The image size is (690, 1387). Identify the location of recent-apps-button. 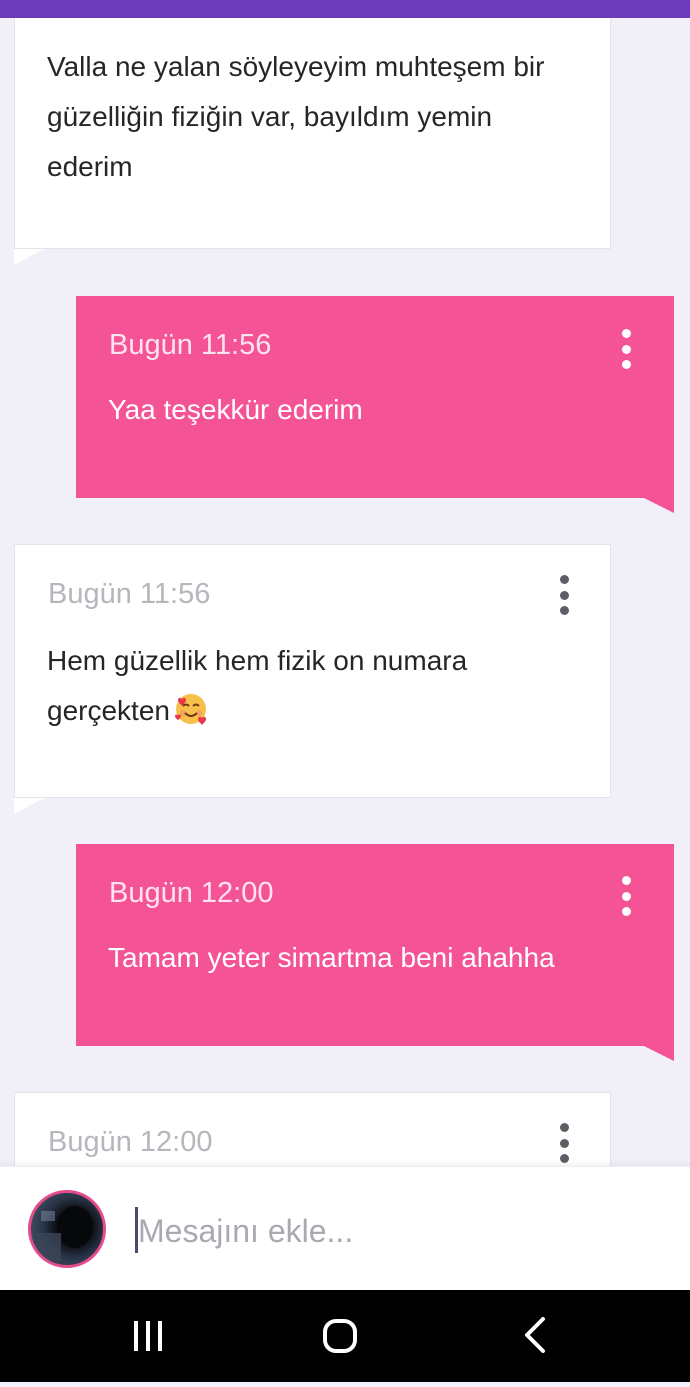
(148, 1336).